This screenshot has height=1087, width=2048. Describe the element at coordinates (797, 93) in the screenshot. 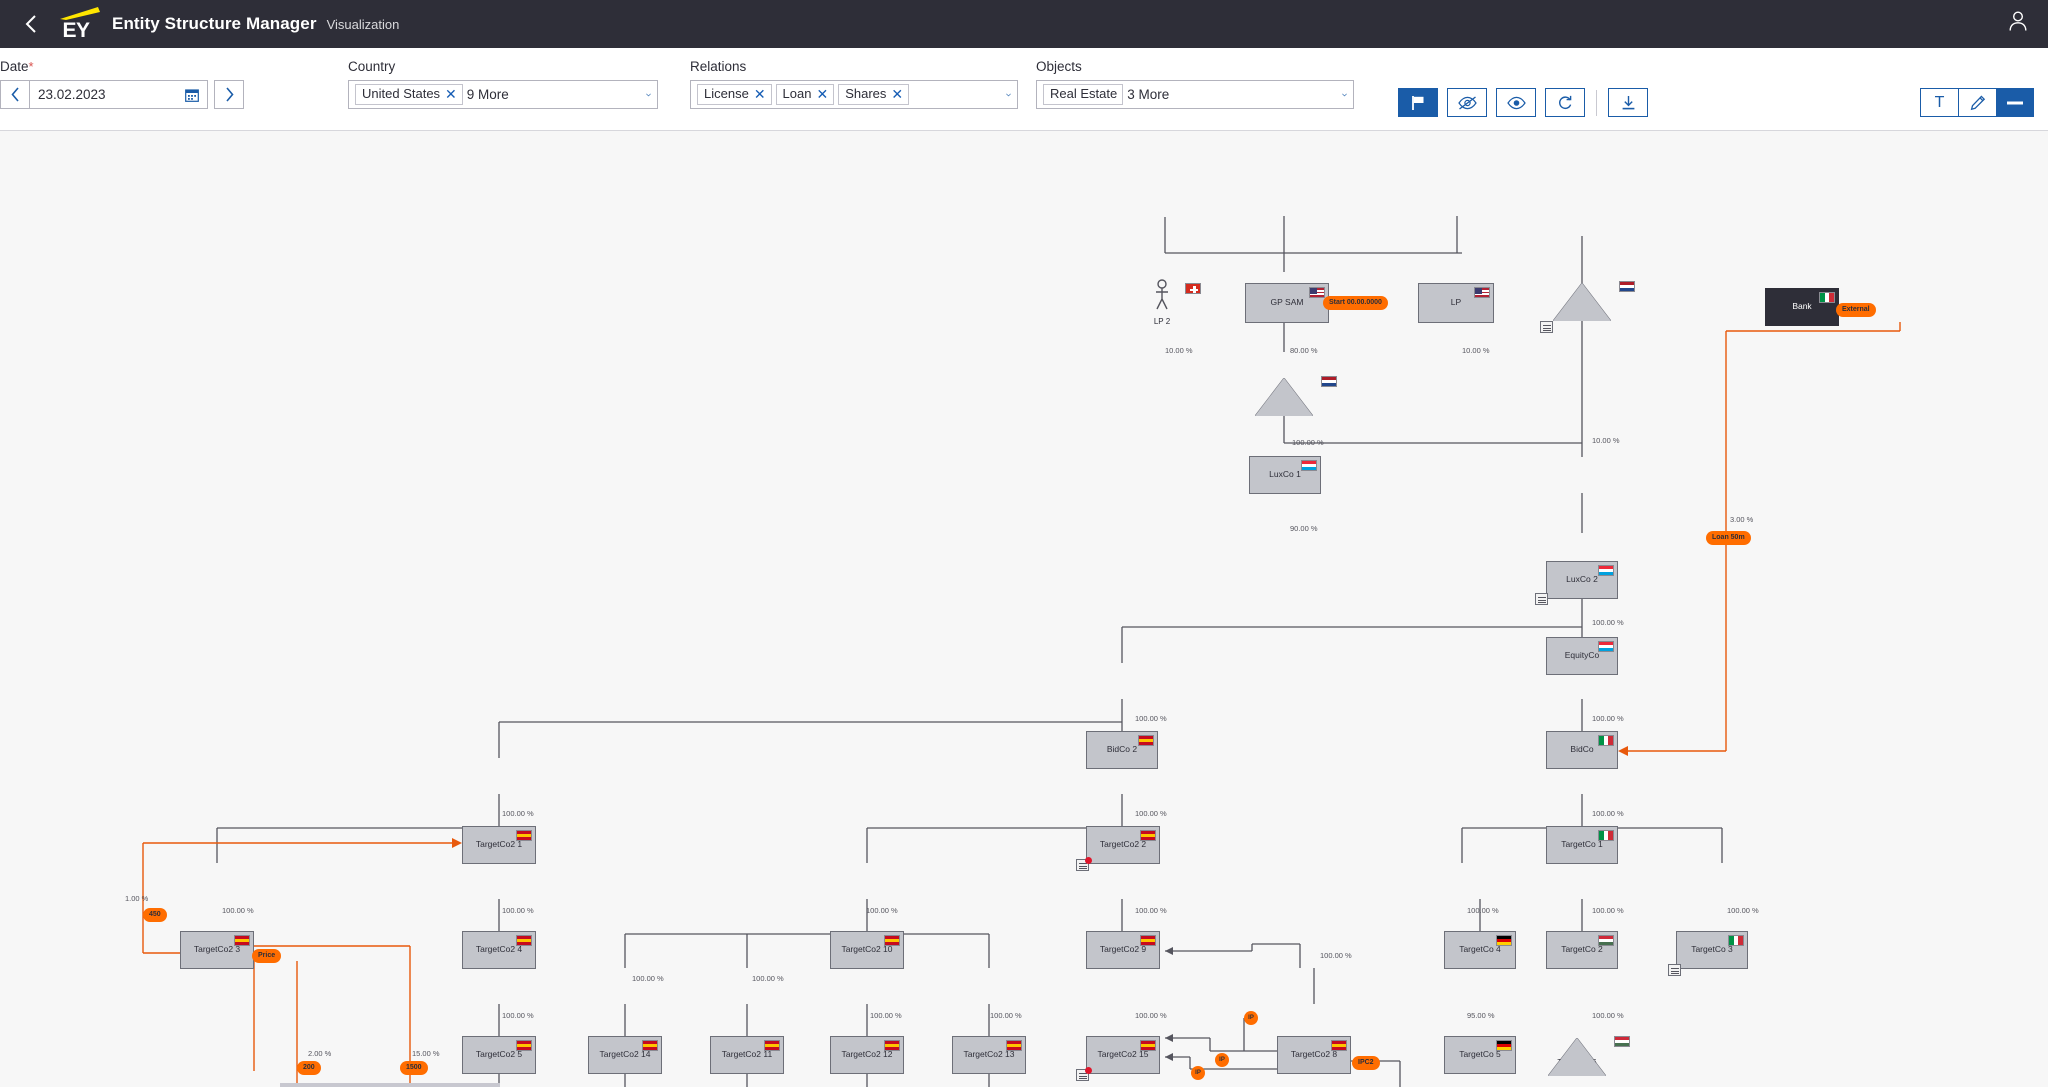

I see `relations-chip-label: Loan` at that location.